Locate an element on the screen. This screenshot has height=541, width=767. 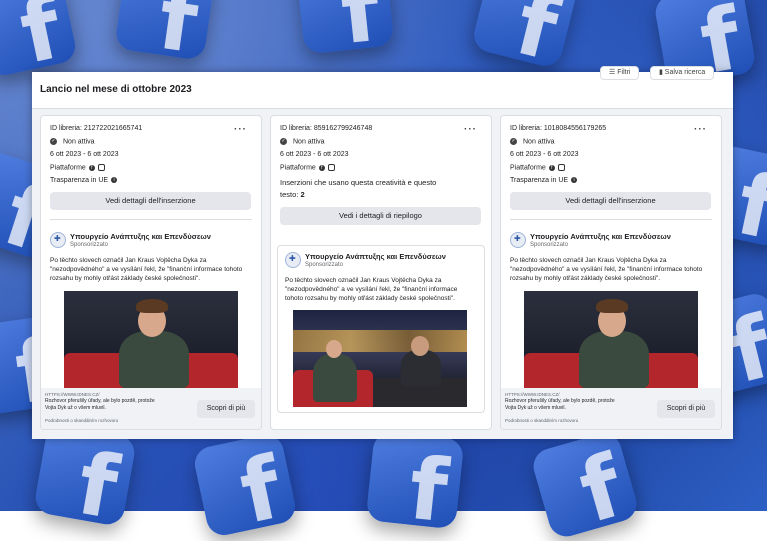
save-search-label: Salva ricerca is located at coordinates (685, 72).